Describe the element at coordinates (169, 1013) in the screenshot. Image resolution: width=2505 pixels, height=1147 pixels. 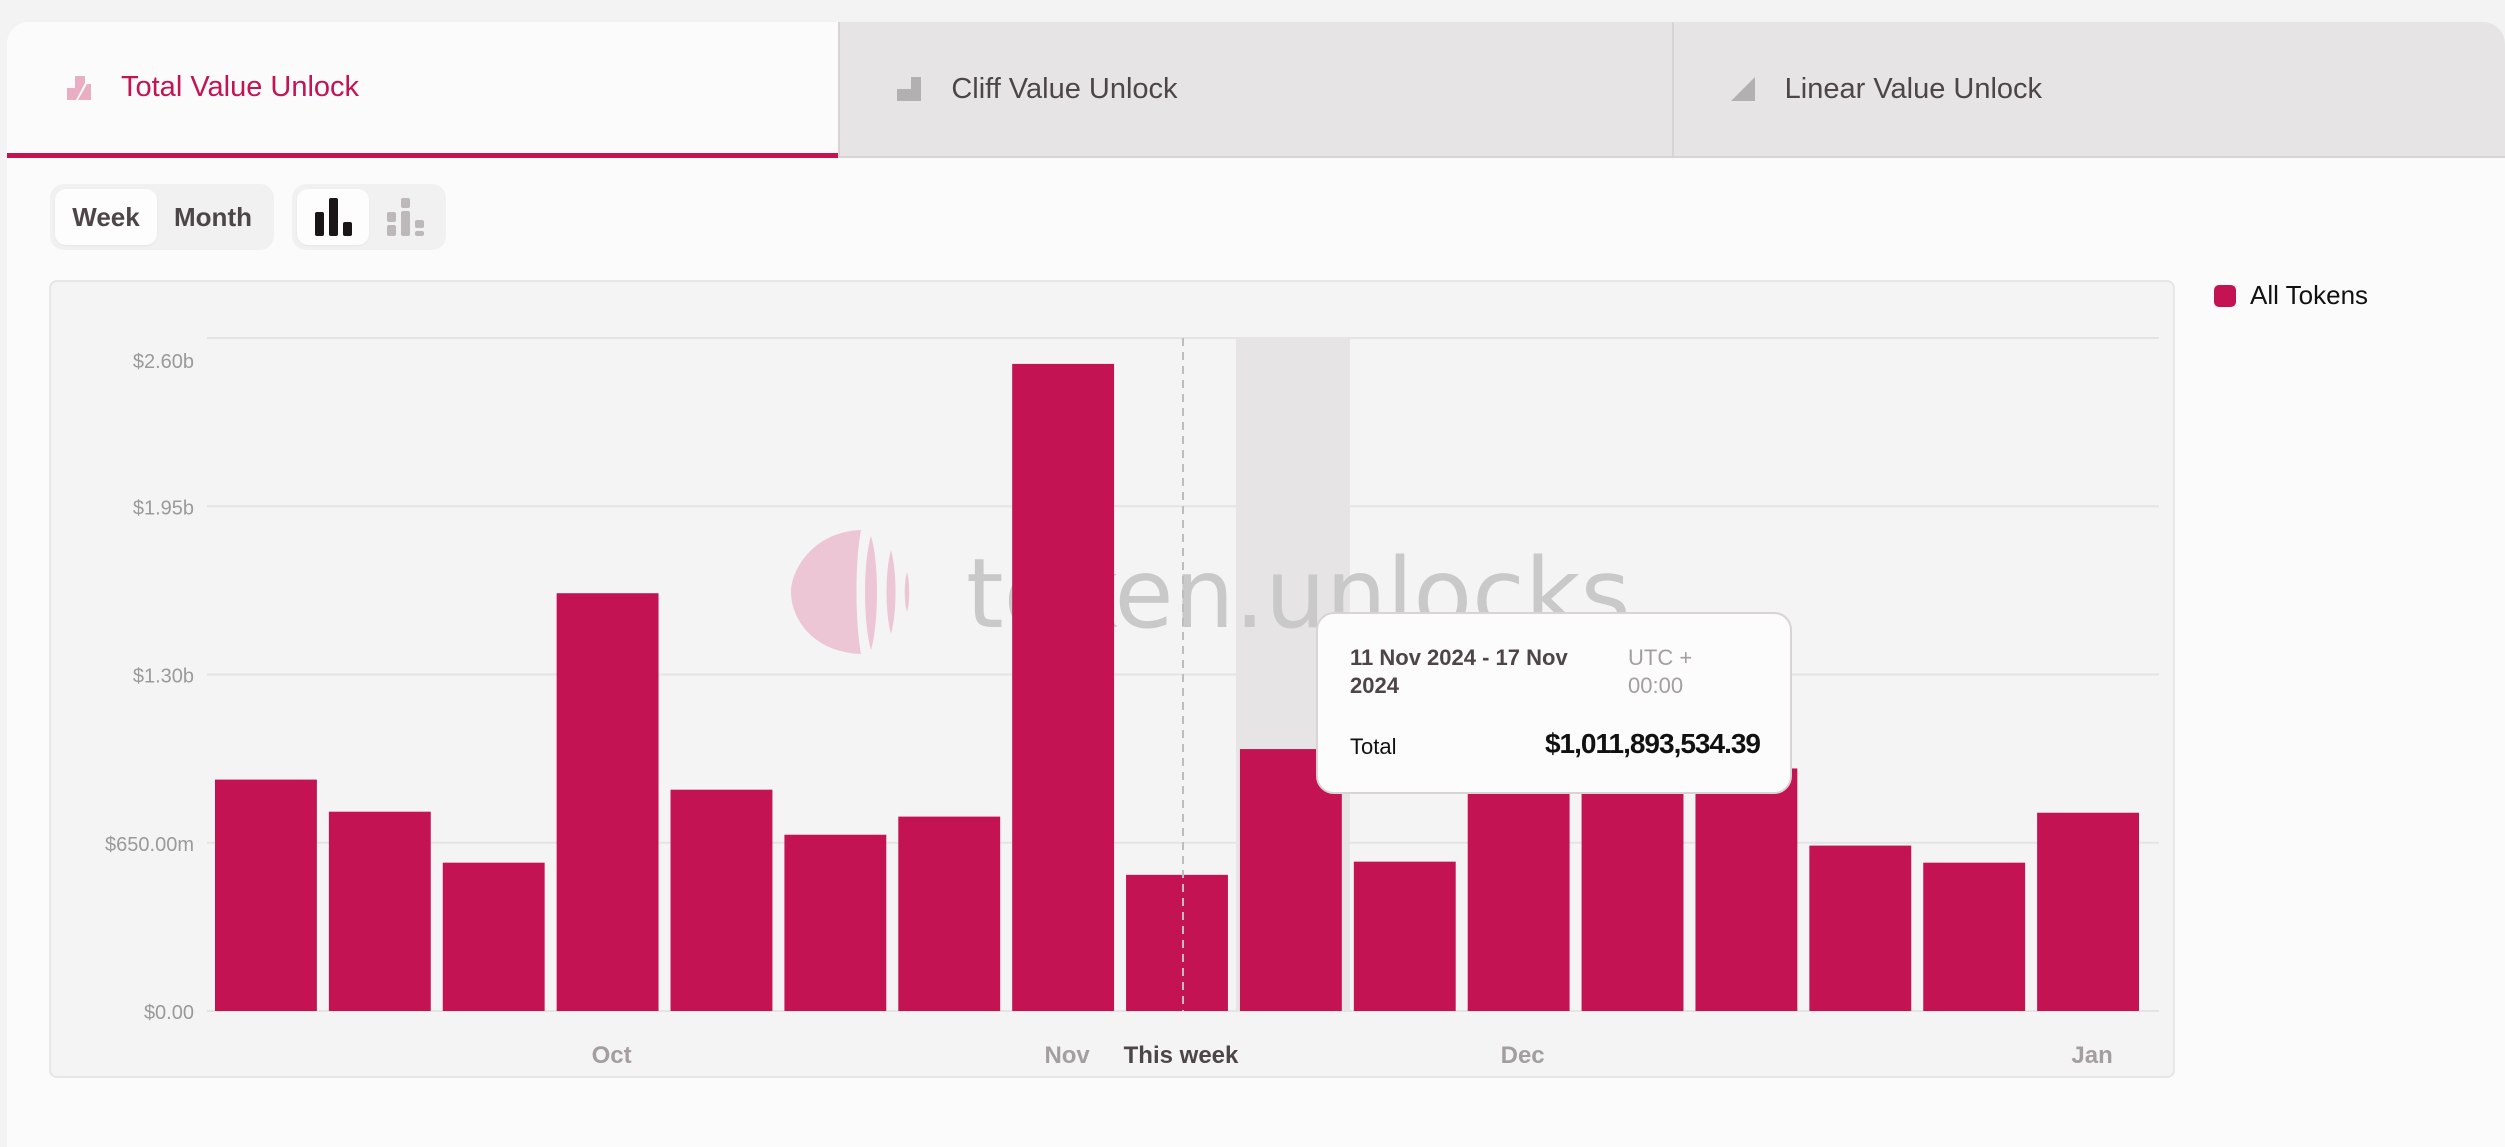
I see `y-tick-label: $0.00` at that location.